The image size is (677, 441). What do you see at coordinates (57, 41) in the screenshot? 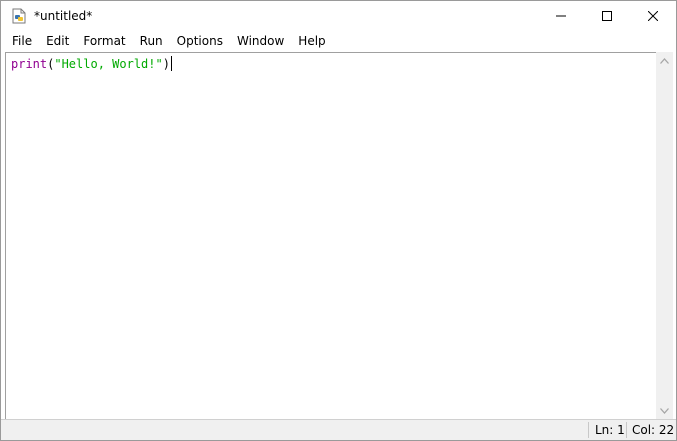
I see `menu-edit: Edit` at bounding box center [57, 41].